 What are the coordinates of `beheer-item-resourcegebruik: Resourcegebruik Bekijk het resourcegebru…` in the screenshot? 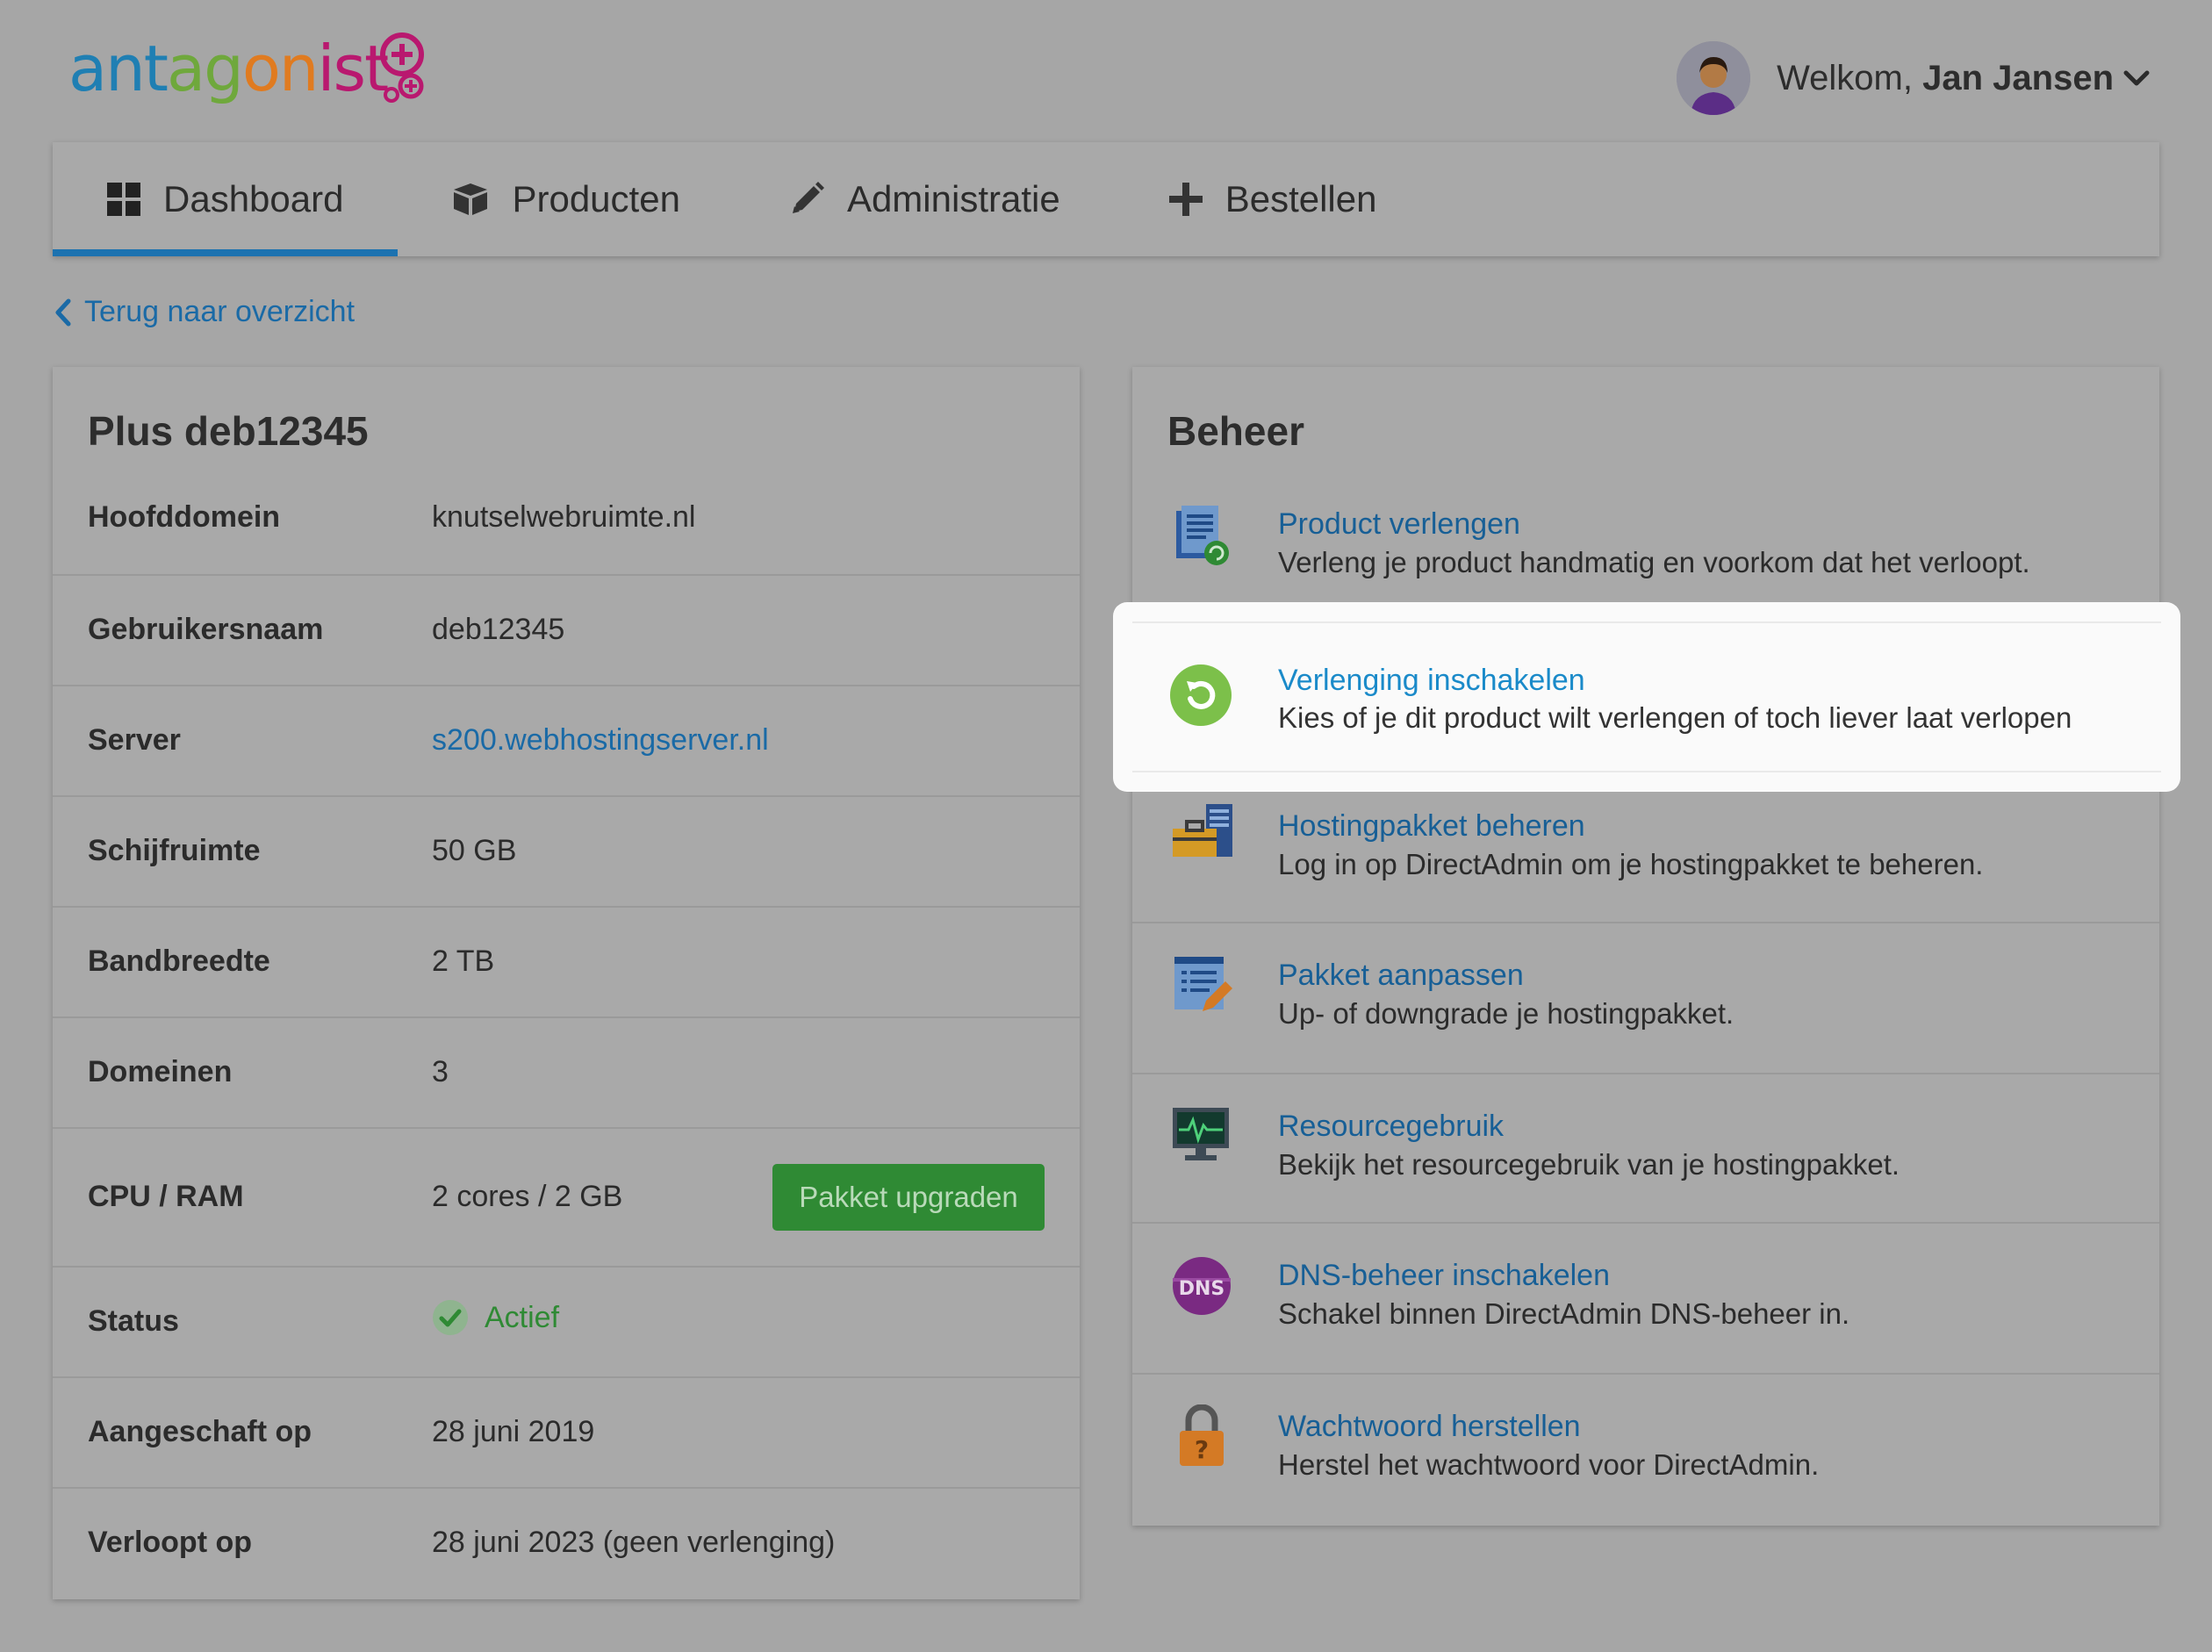 It's located at (1646, 1147).